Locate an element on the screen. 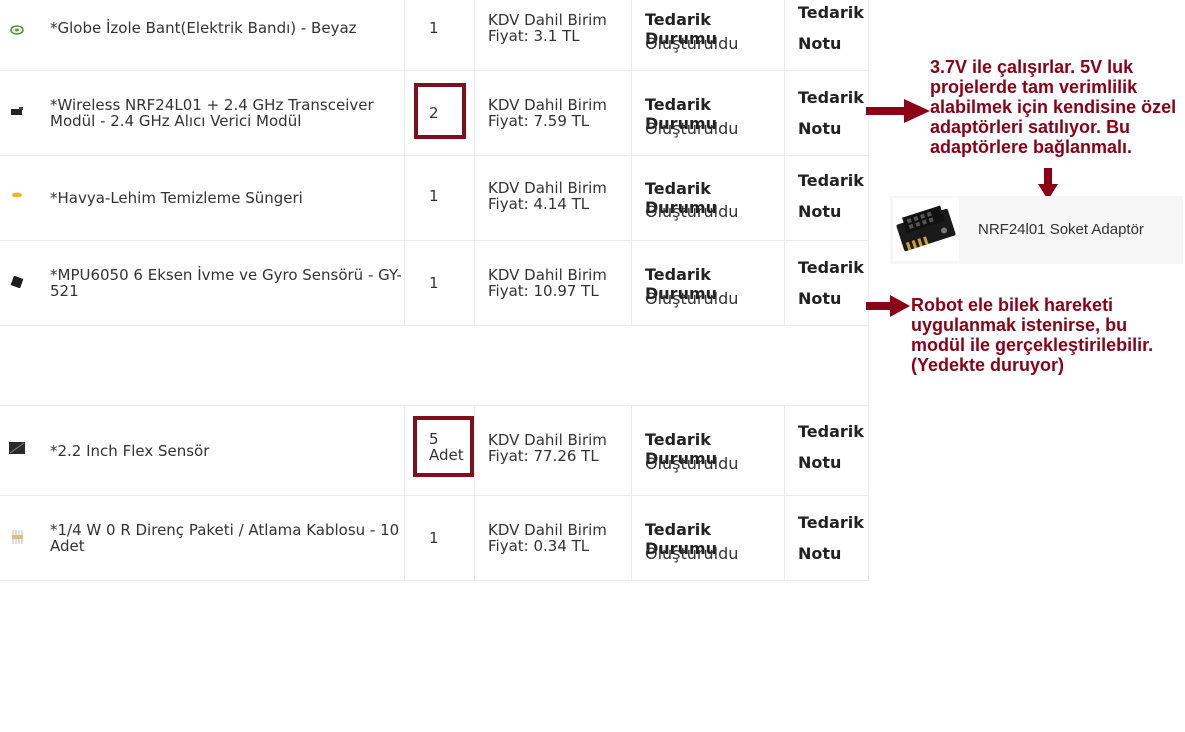 This screenshot has width=1185, height=732. sensor-board-icon is located at coordinates (17, 282).